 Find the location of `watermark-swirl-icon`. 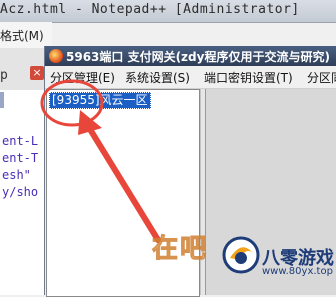

watermark-swirl-icon is located at coordinates (241, 255).